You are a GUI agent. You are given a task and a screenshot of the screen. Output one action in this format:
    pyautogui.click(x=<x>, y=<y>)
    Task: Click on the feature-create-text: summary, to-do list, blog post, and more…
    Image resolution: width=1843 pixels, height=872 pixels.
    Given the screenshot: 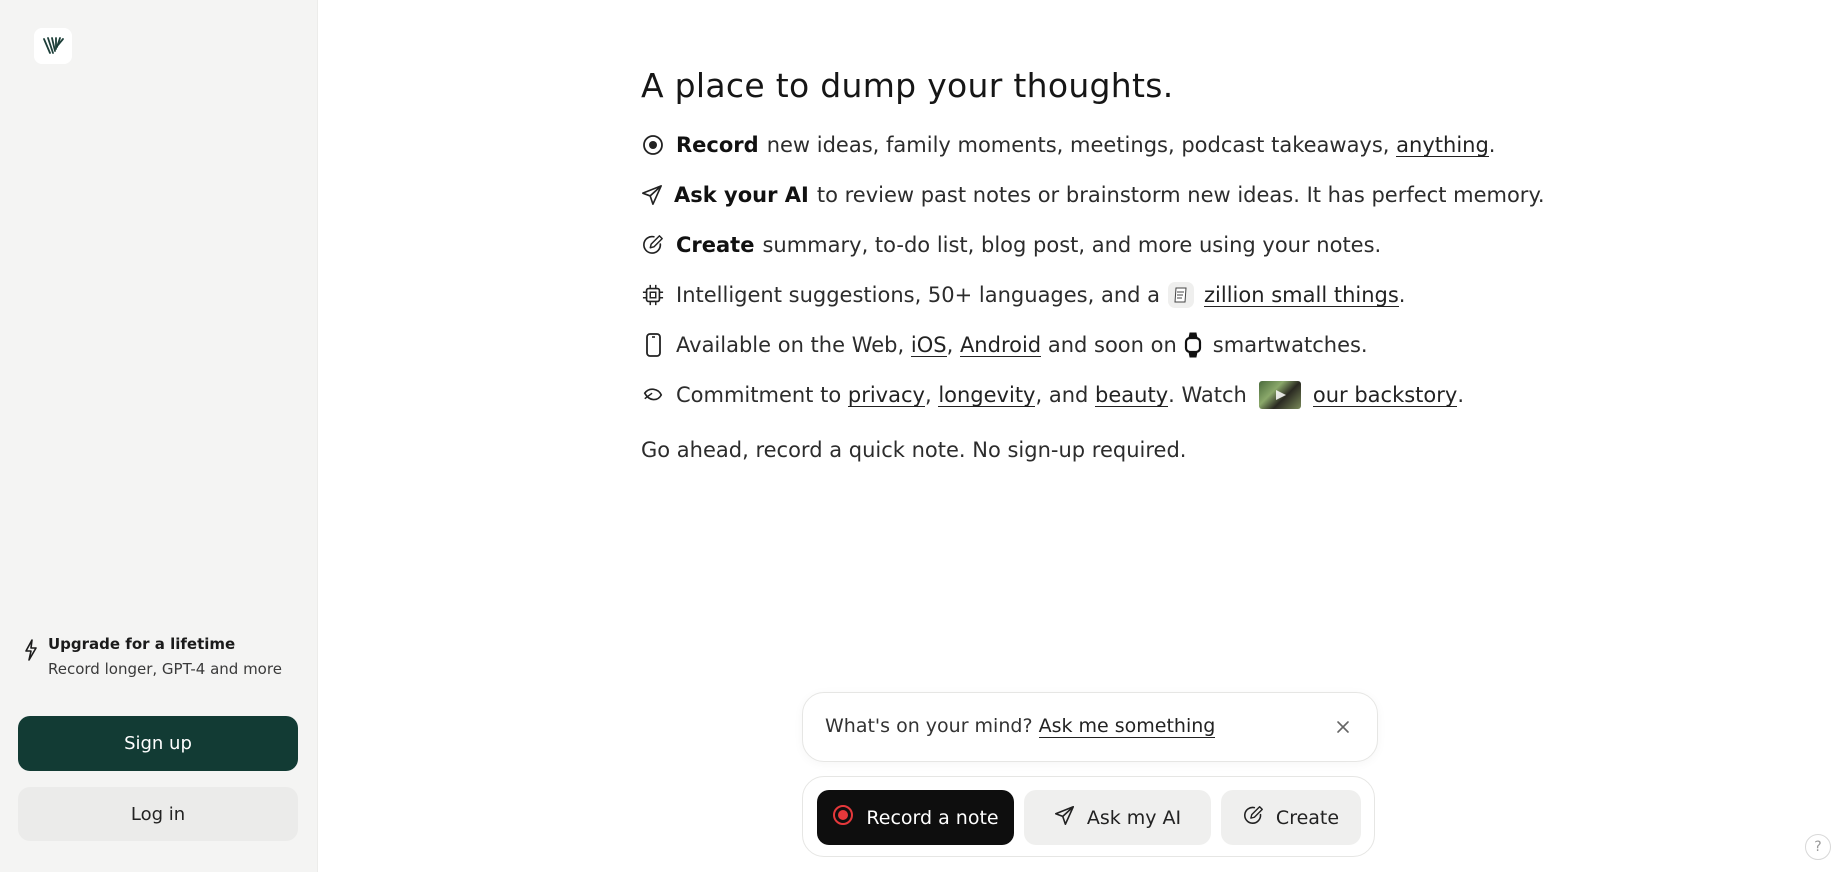 What is the action you would take?
    pyautogui.click(x=1072, y=245)
    